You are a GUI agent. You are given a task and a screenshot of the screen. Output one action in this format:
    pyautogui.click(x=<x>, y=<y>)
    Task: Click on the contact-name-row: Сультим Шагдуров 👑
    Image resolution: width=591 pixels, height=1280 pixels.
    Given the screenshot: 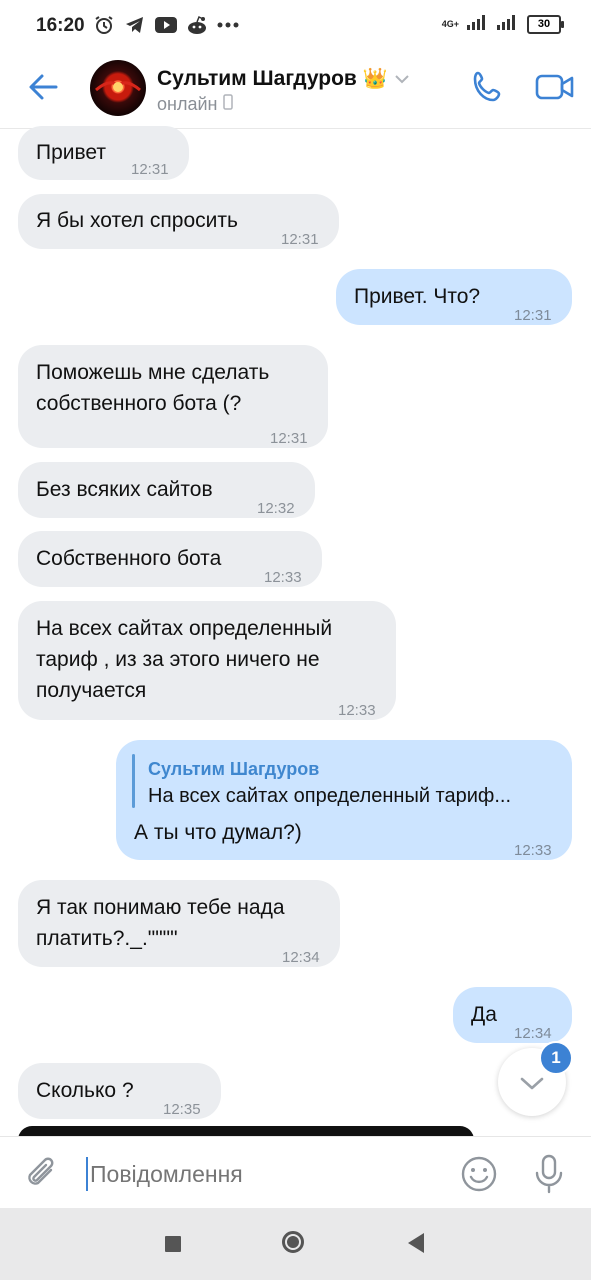 What is the action you would take?
    pyautogui.click(x=283, y=78)
    